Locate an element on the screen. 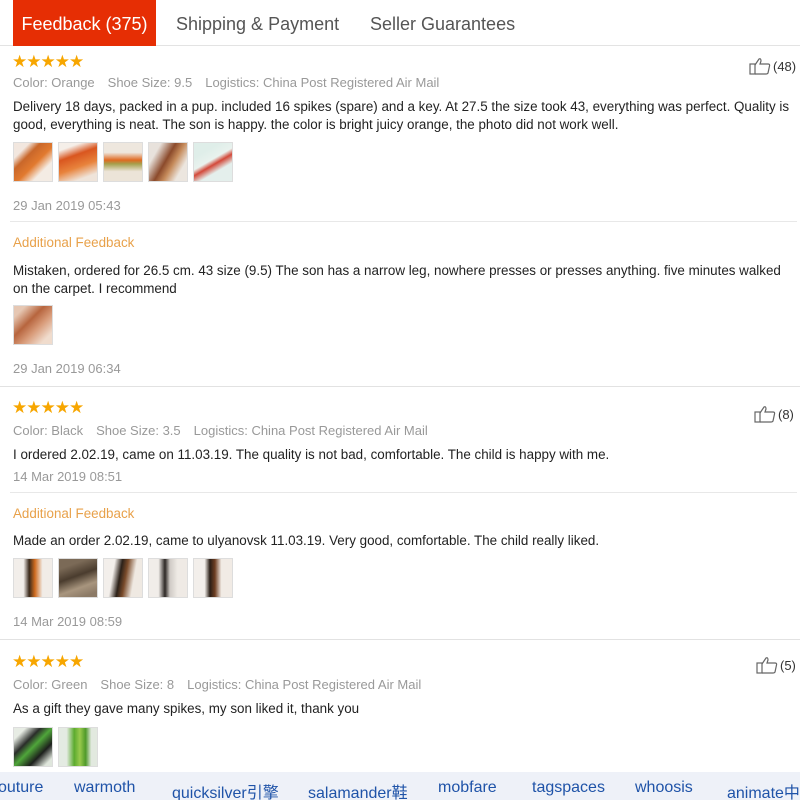  tag-link: warmoth is located at coordinates (104, 788).